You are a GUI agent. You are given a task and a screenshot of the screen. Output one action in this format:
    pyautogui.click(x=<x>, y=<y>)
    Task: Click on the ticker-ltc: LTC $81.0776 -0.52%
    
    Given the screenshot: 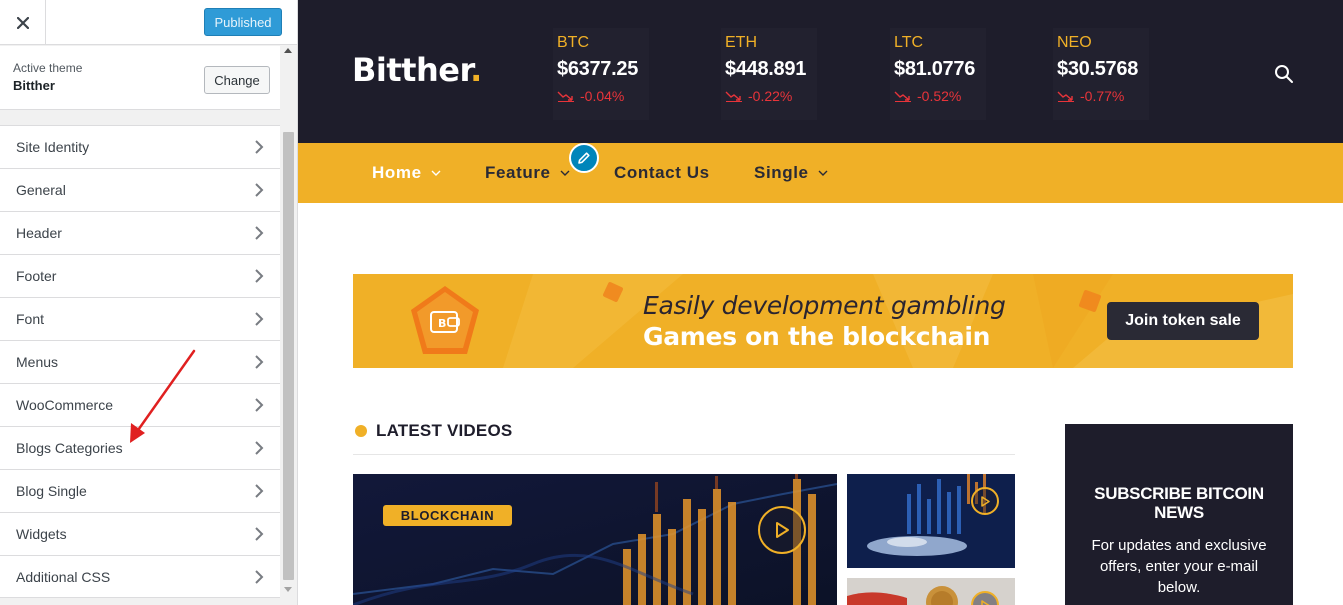 What is the action you would take?
    pyautogui.click(x=938, y=74)
    